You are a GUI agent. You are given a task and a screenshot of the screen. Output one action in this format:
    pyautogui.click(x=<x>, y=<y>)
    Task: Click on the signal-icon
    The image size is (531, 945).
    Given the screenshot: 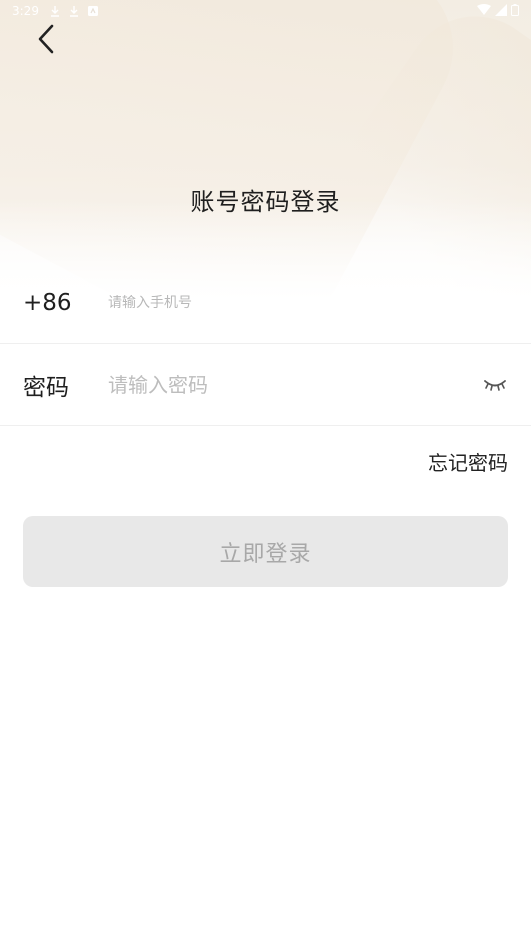 What is the action you would take?
    pyautogui.click(x=501, y=11)
    